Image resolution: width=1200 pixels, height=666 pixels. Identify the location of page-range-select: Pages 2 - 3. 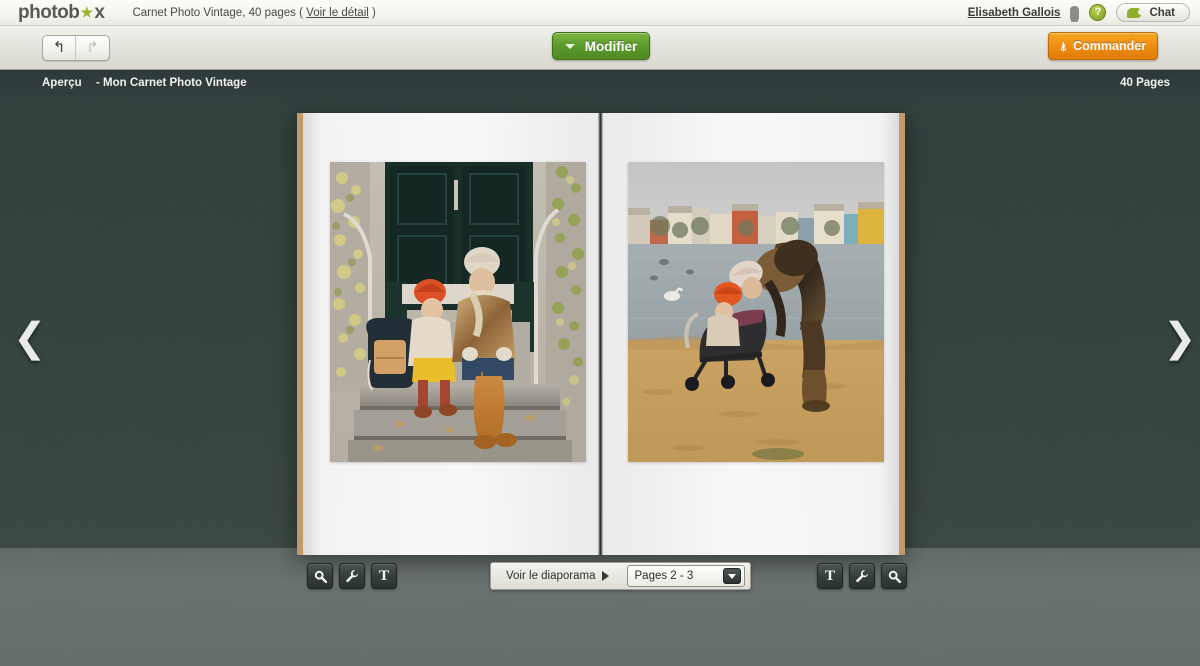
(685, 576).